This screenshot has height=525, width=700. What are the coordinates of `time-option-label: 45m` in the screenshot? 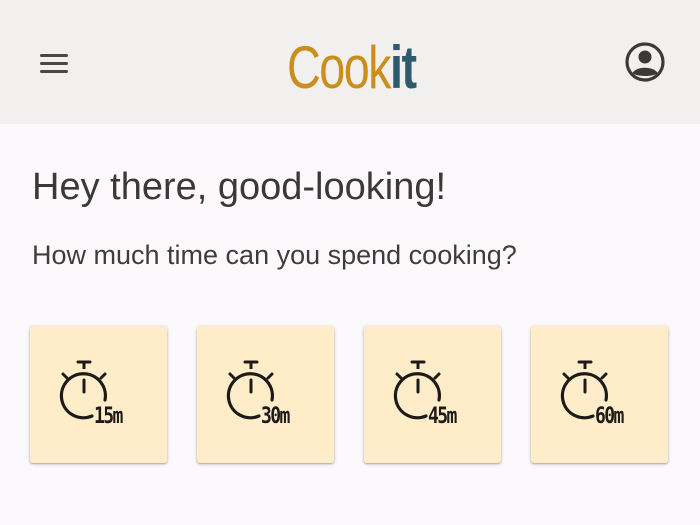 It's located at (442, 416).